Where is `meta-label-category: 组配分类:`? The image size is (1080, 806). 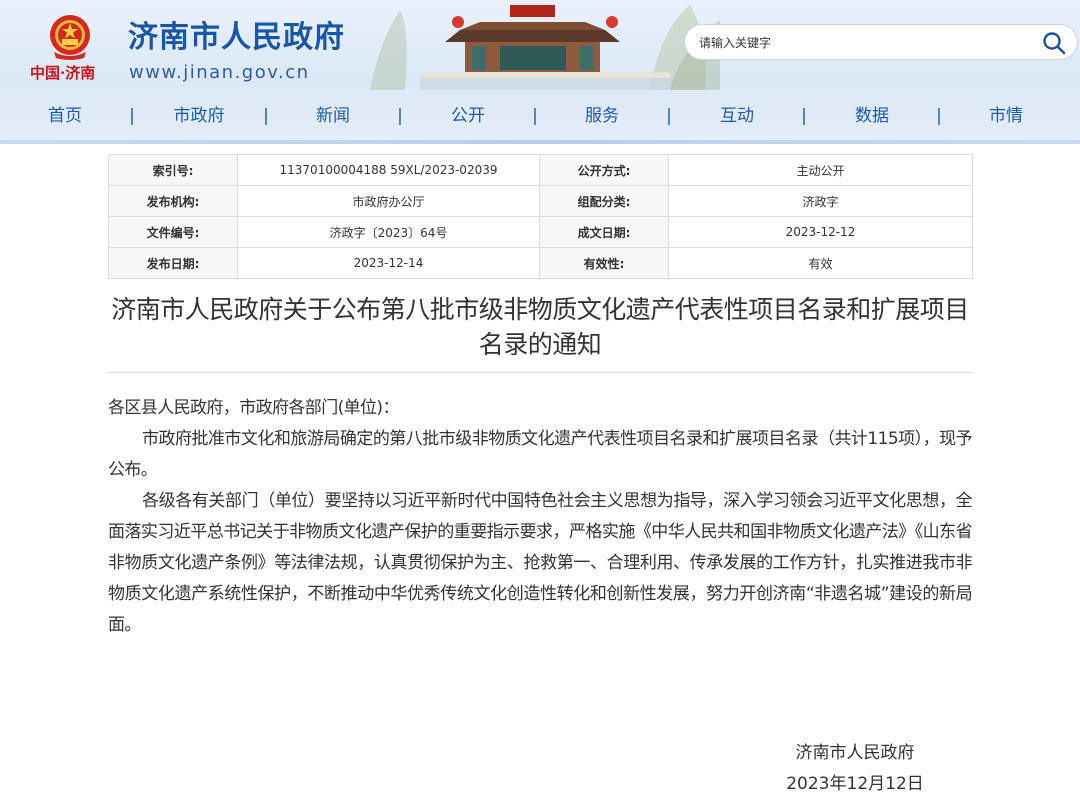
meta-label-category: 组配分类: is located at coordinates (604, 201).